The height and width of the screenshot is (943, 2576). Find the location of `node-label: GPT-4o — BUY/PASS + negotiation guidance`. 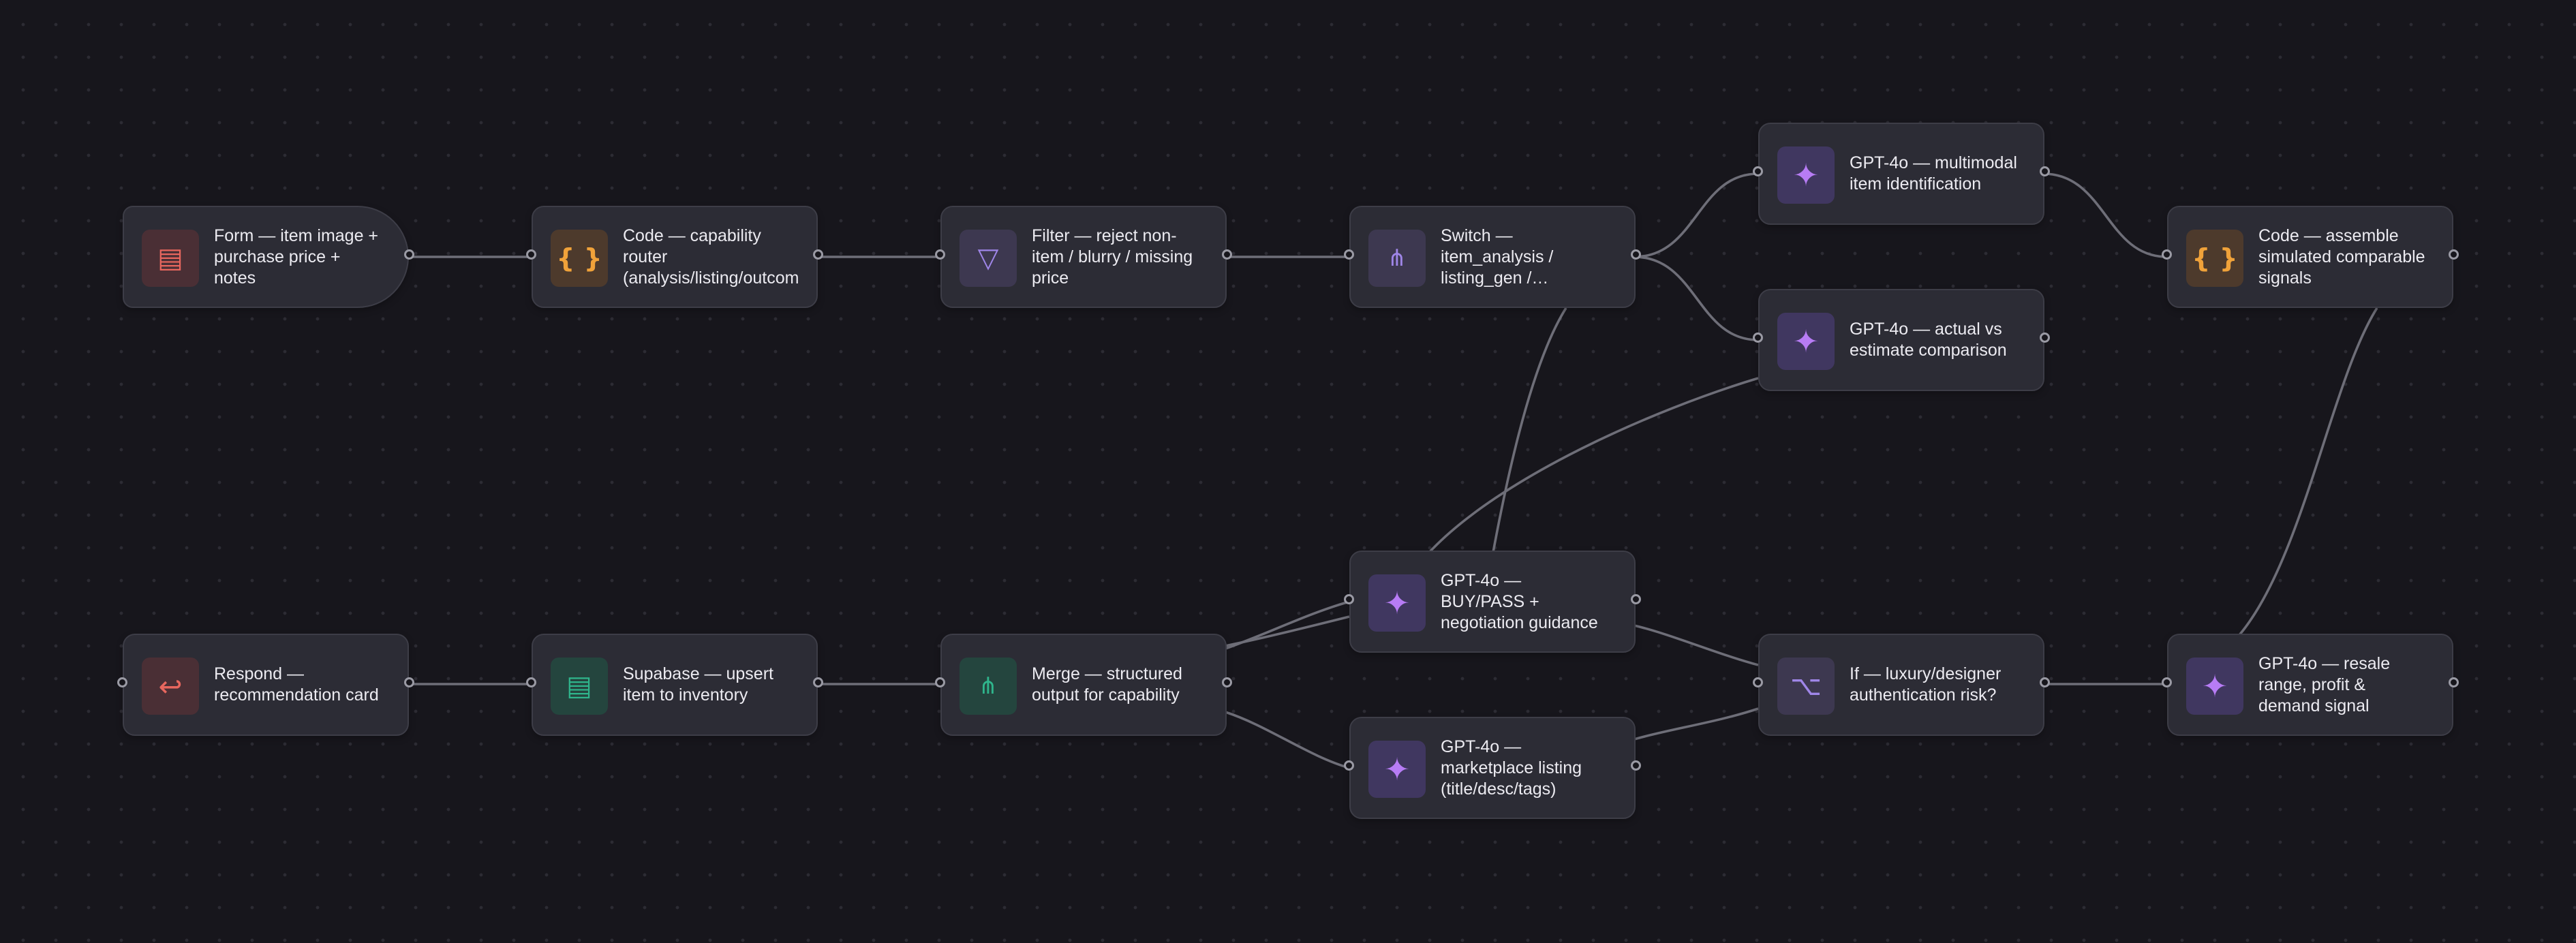

node-label: GPT-4o — BUY/PASS + negotiation guidance is located at coordinates (1520, 601).